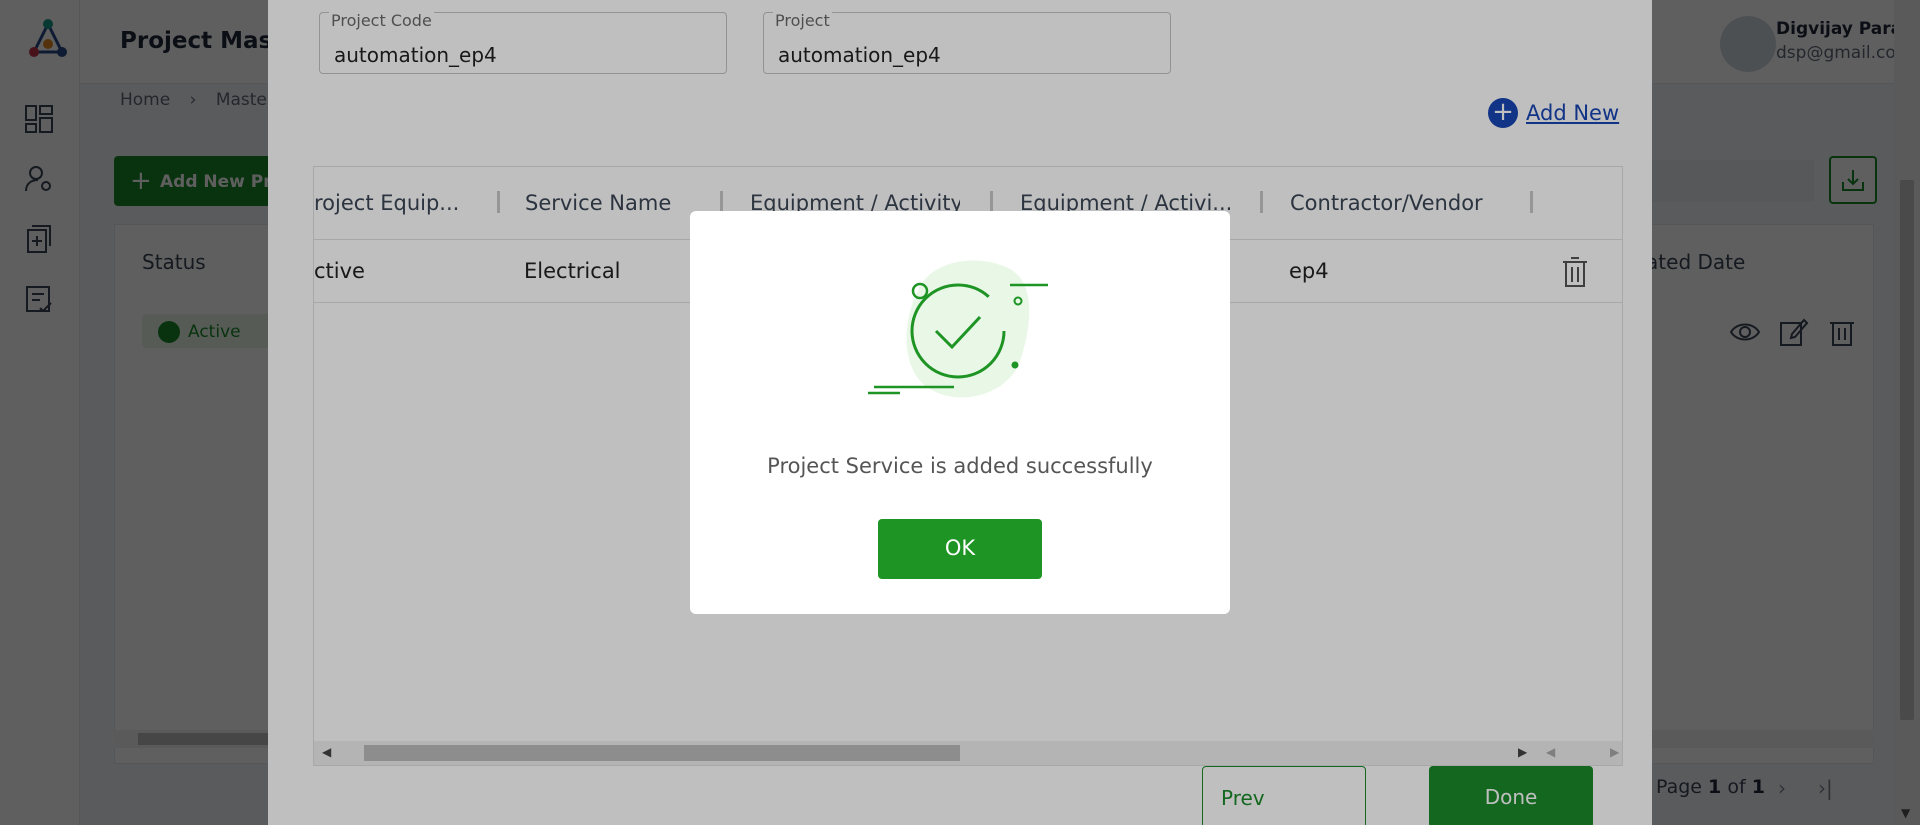 This screenshot has width=1920, height=825. I want to click on success-dialog: Project Service is added successfully OK, so click(960, 412).